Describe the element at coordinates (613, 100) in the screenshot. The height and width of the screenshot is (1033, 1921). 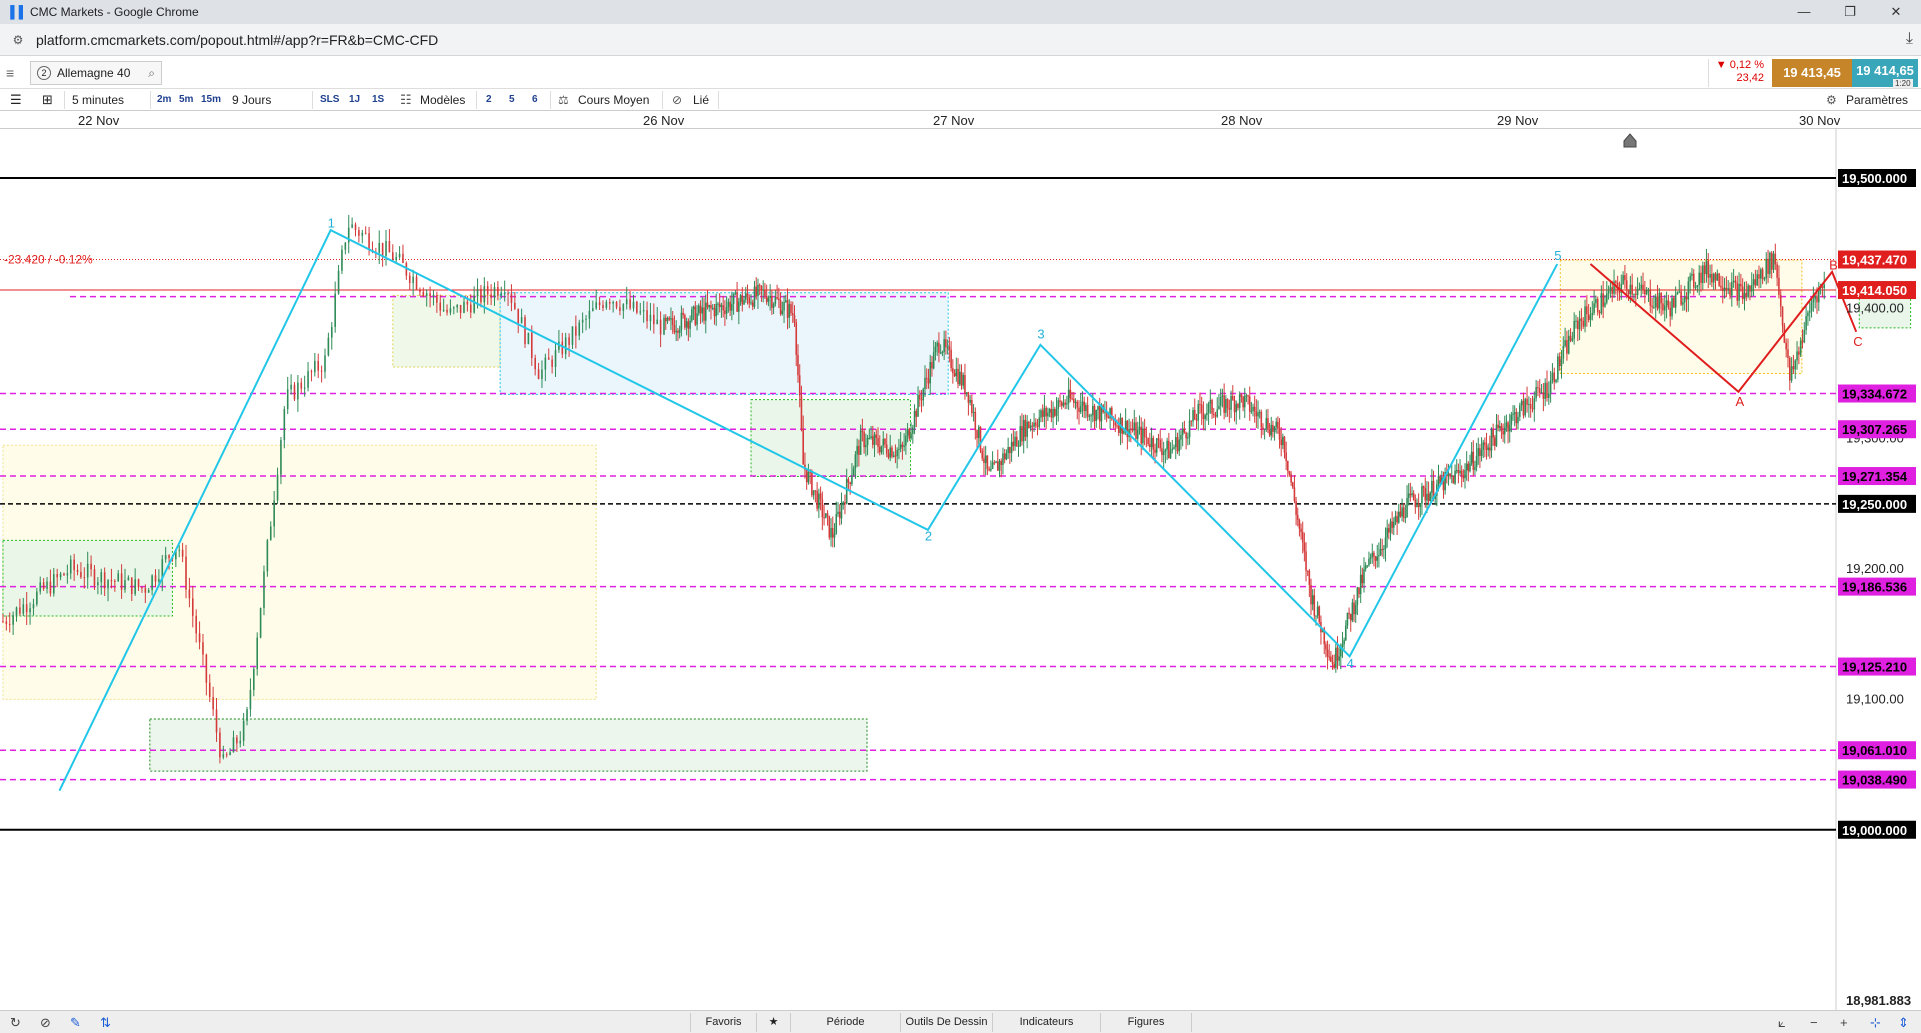
I see `price-type-select: Cours Moyen` at that location.